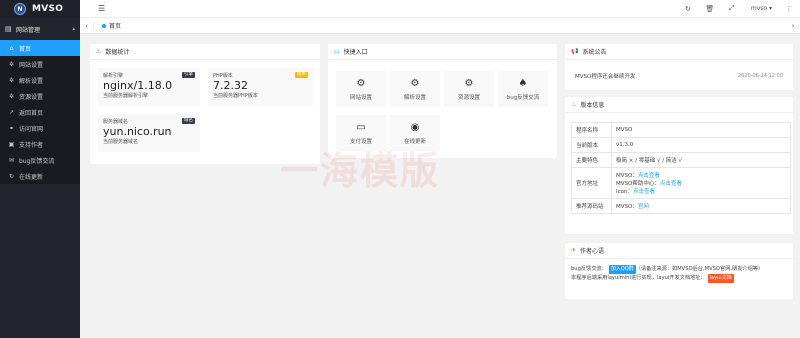 Image resolution: width=800 pixels, height=338 pixels. I want to click on stat-value: yun.nico.run, so click(137, 131).